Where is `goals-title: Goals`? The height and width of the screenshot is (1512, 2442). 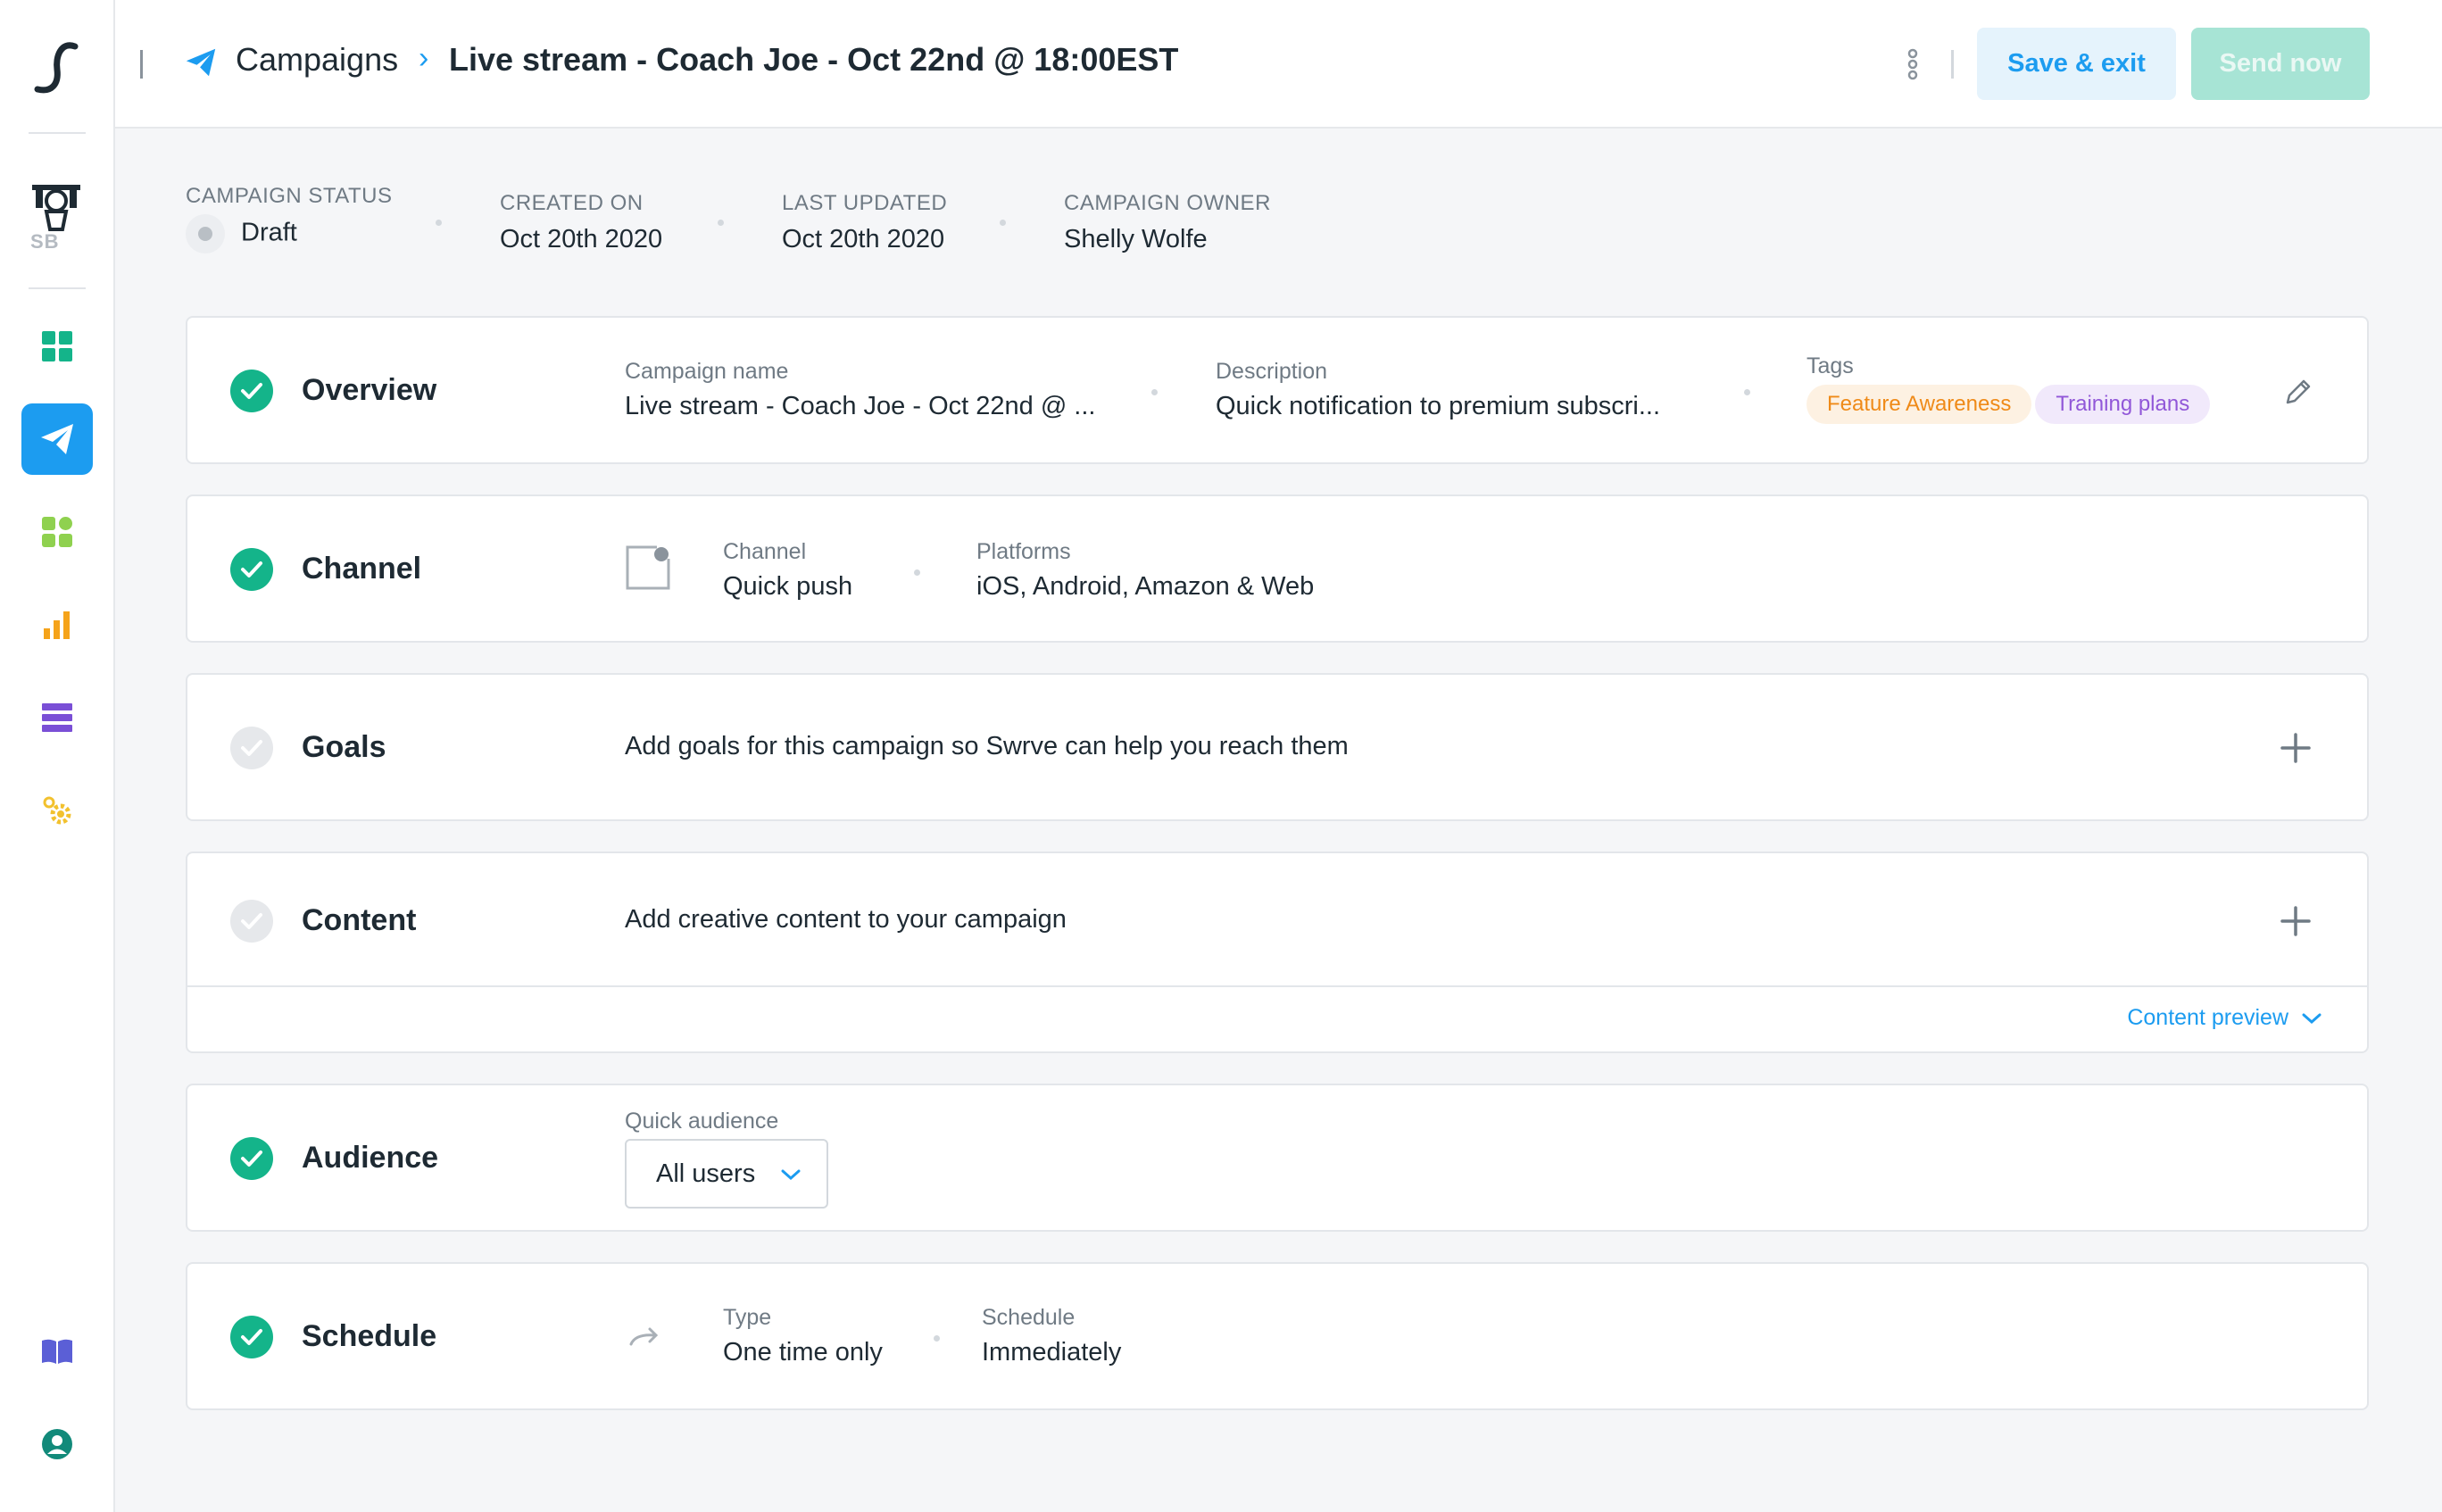 goals-title: Goals is located at coordinates (344, 747).